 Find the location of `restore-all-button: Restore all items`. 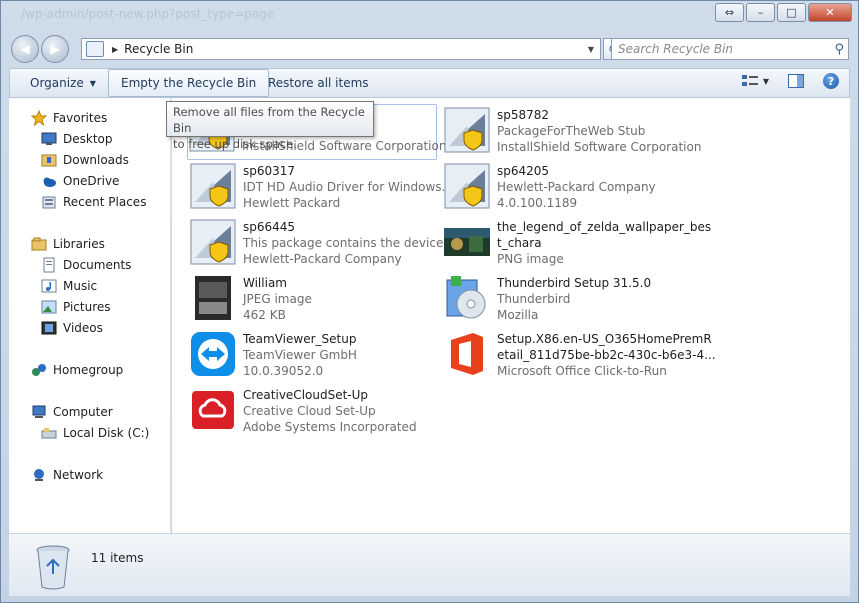

restore-all-button: Restore all items is located at coordinates (318, 83).